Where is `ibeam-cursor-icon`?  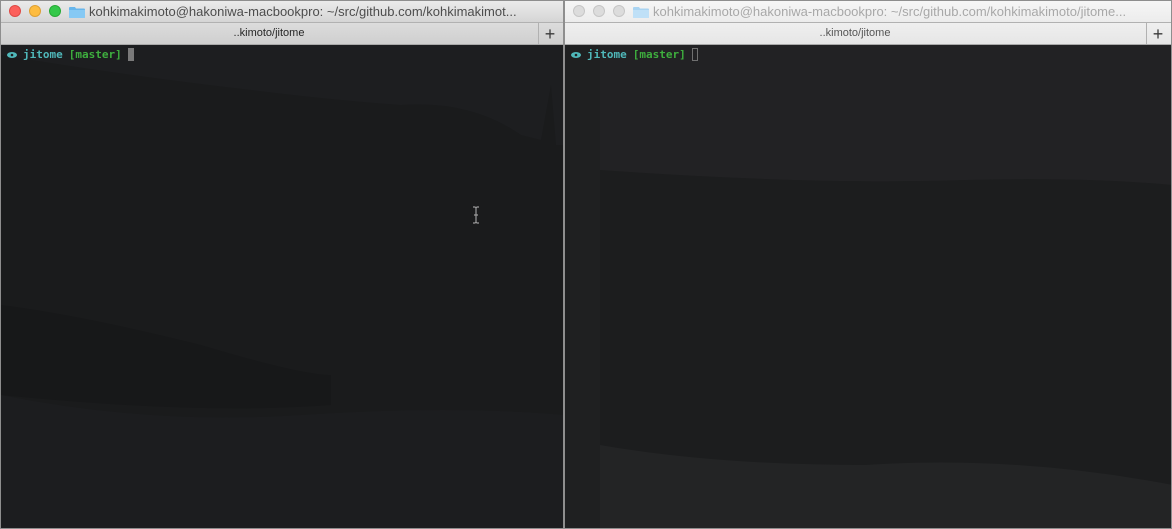
ibeam-cursor-icon is located at coordinates (476, 215).